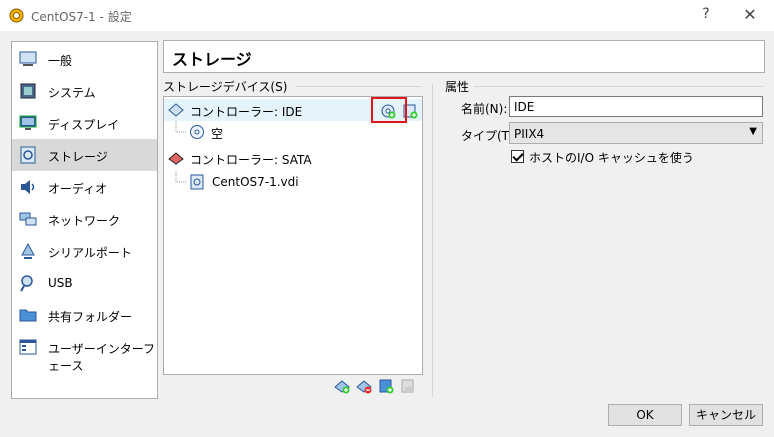  I want to click on sidebar-item-serial-port: シリアルポート, so click(84, 251).